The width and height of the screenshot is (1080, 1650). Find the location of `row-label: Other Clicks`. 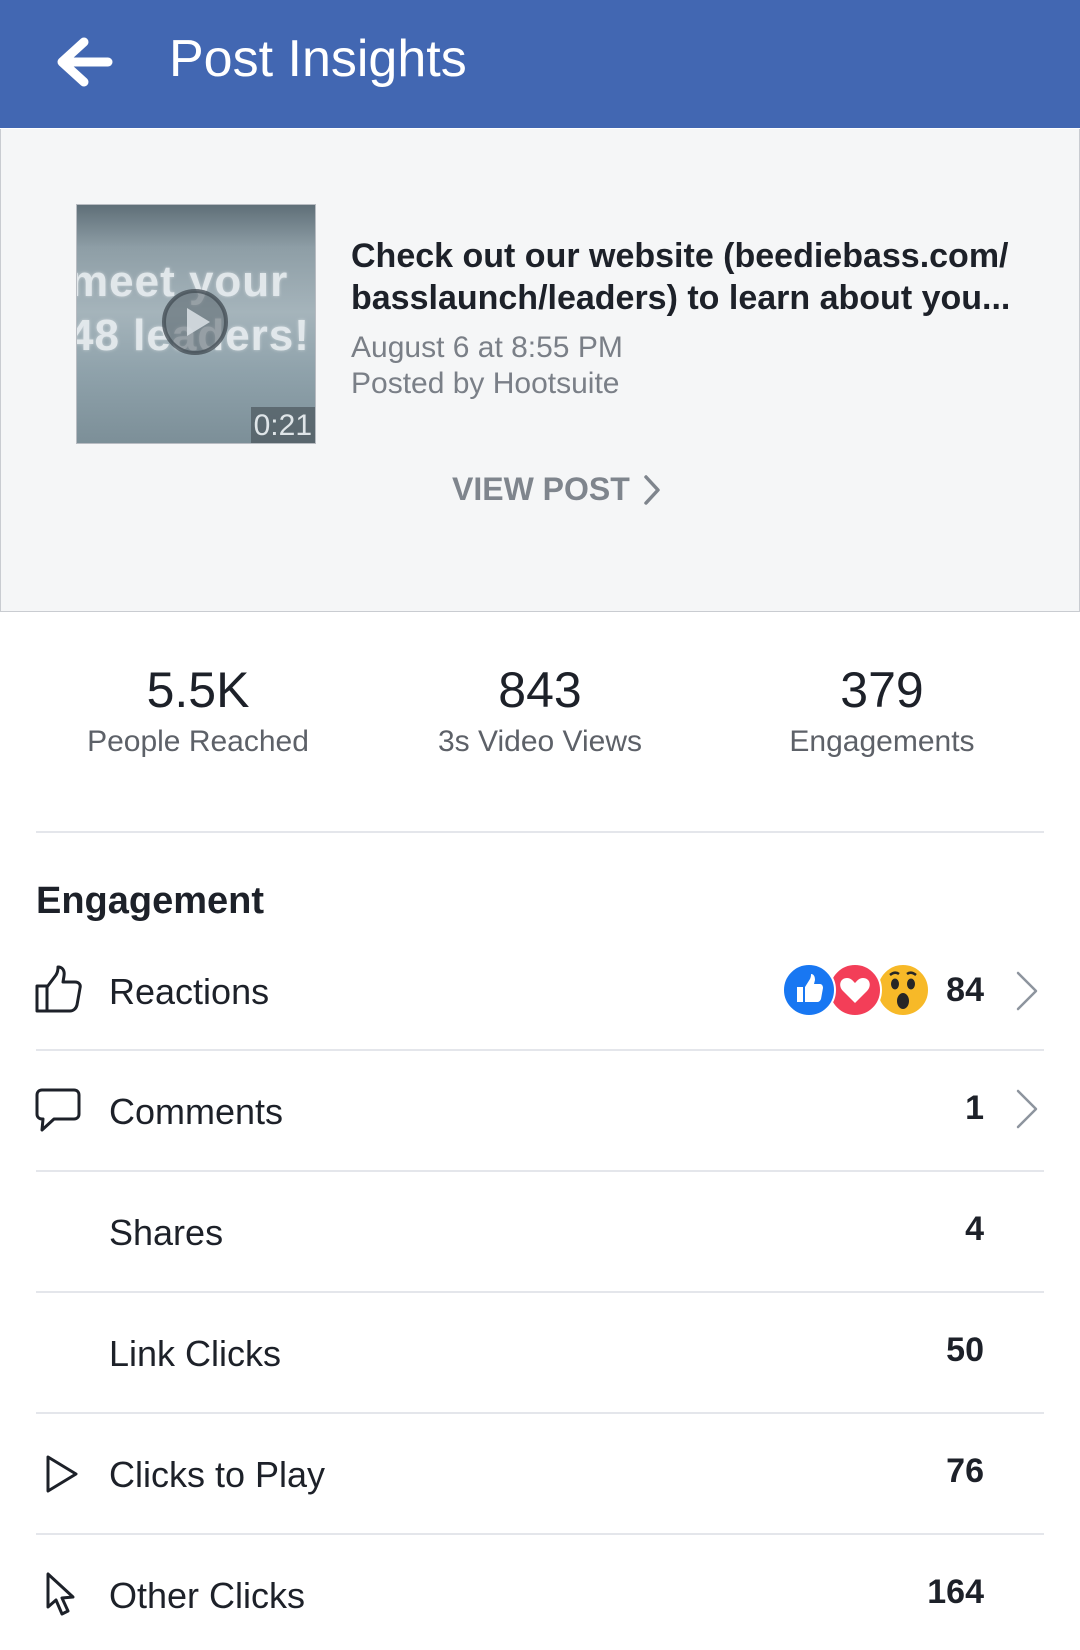

row-label: Other Clicks is located at coordinates (207, 1595).